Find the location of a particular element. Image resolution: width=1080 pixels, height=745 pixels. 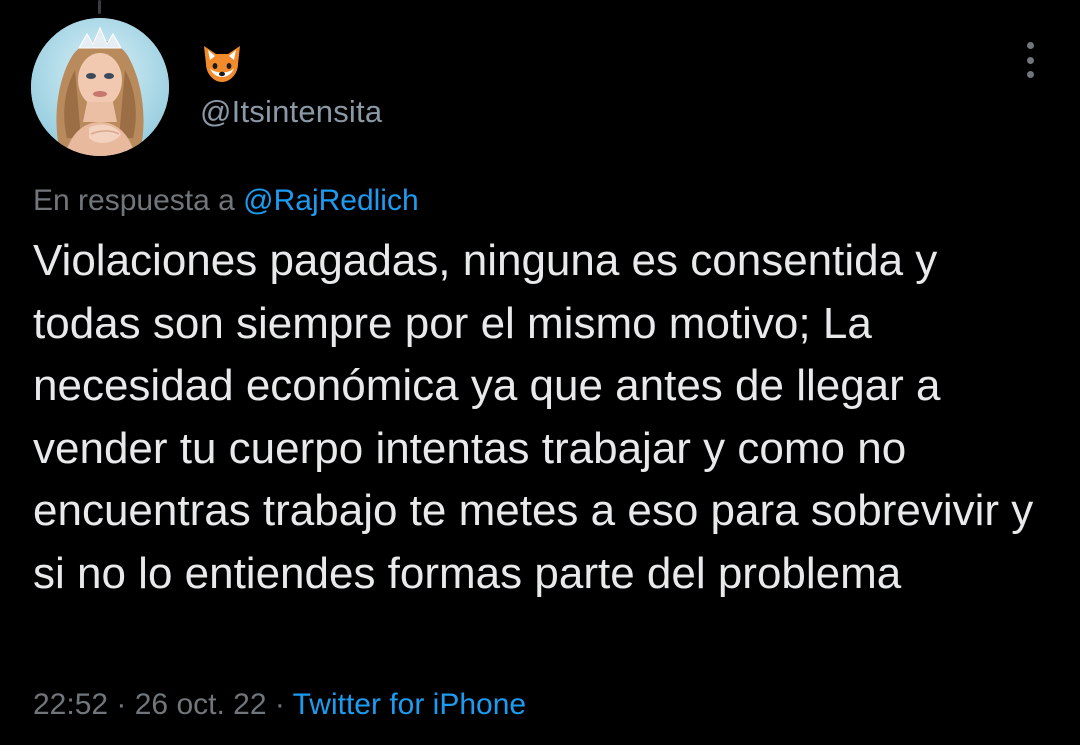

display-name is located at coordinates (222, 64).